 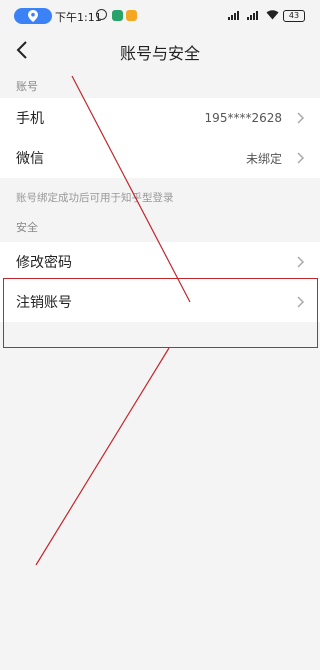 I want to click on account-binding-note: 账号绑定成功后可用于知乎型登录, so click(x=95, y=198).